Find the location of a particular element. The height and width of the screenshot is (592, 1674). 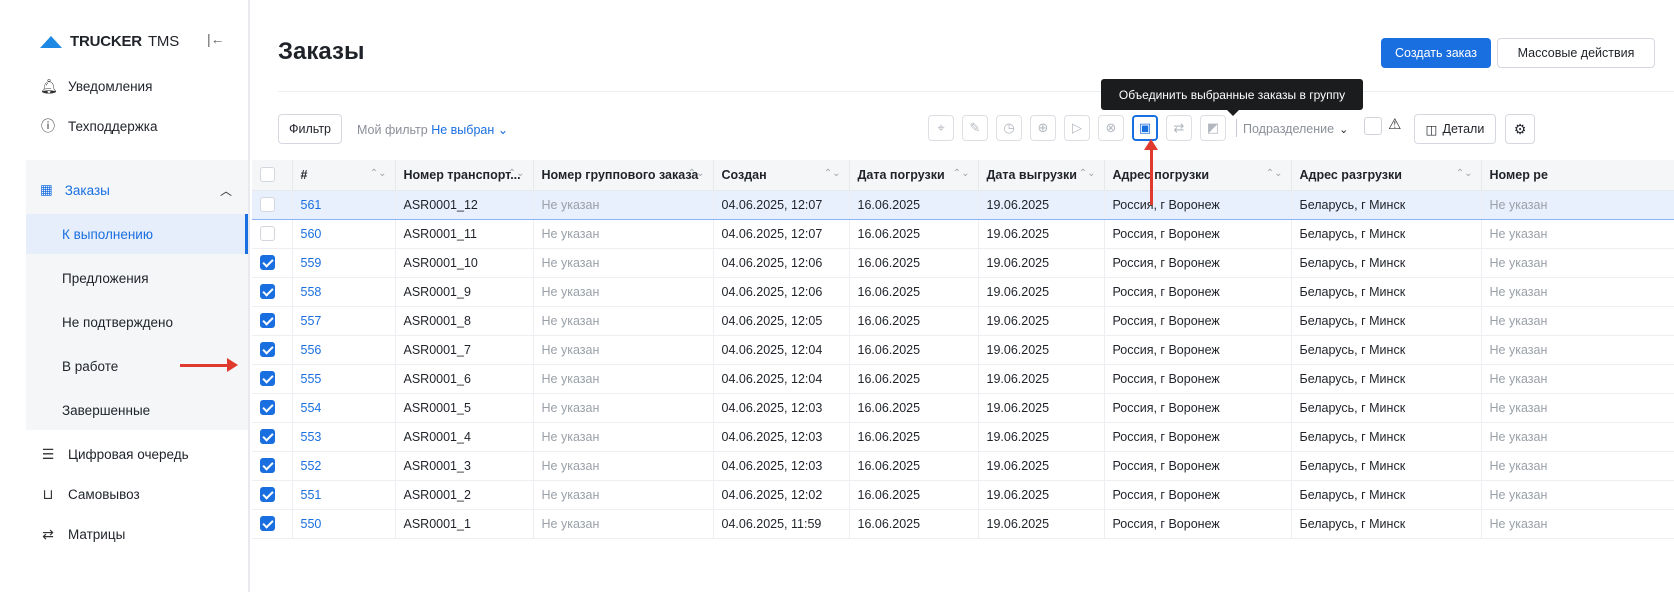

column-header: Номер транспорт... ⌃⌄ is located at coordinates (464, 175).